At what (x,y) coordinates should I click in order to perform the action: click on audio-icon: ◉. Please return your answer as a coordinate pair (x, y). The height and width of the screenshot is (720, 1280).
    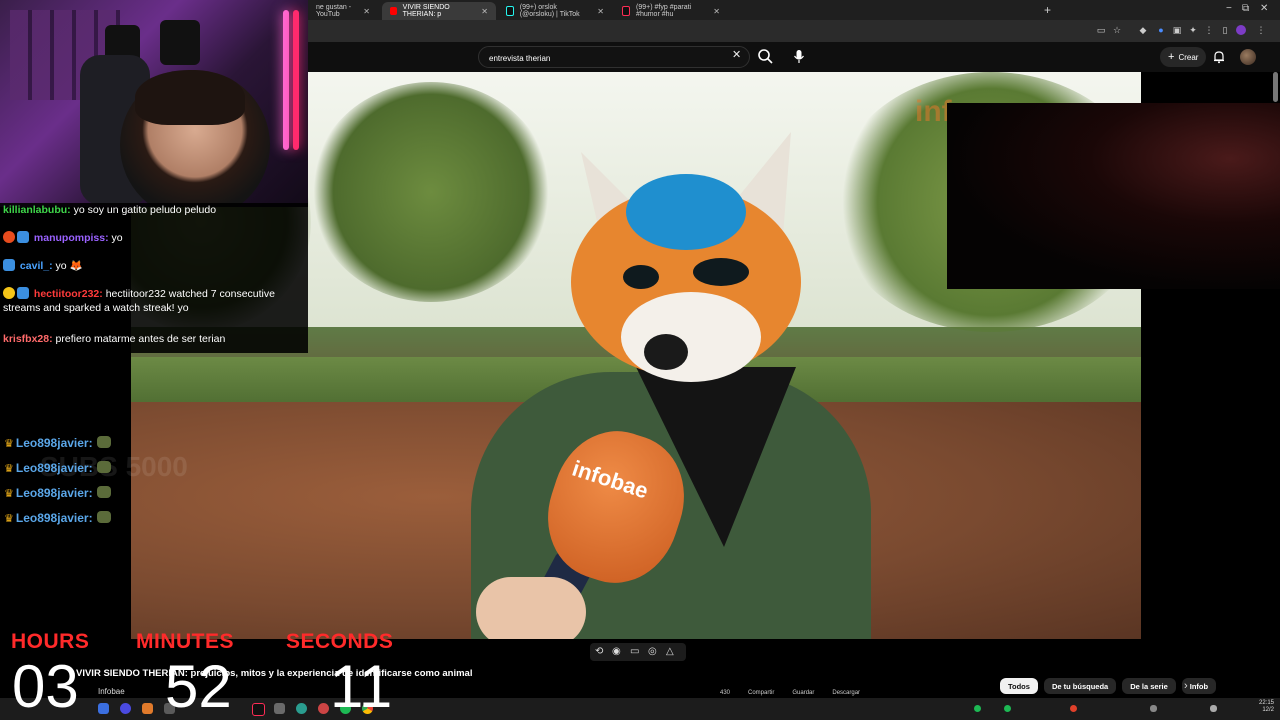
    Looking at the image, I should click on (616, 651).